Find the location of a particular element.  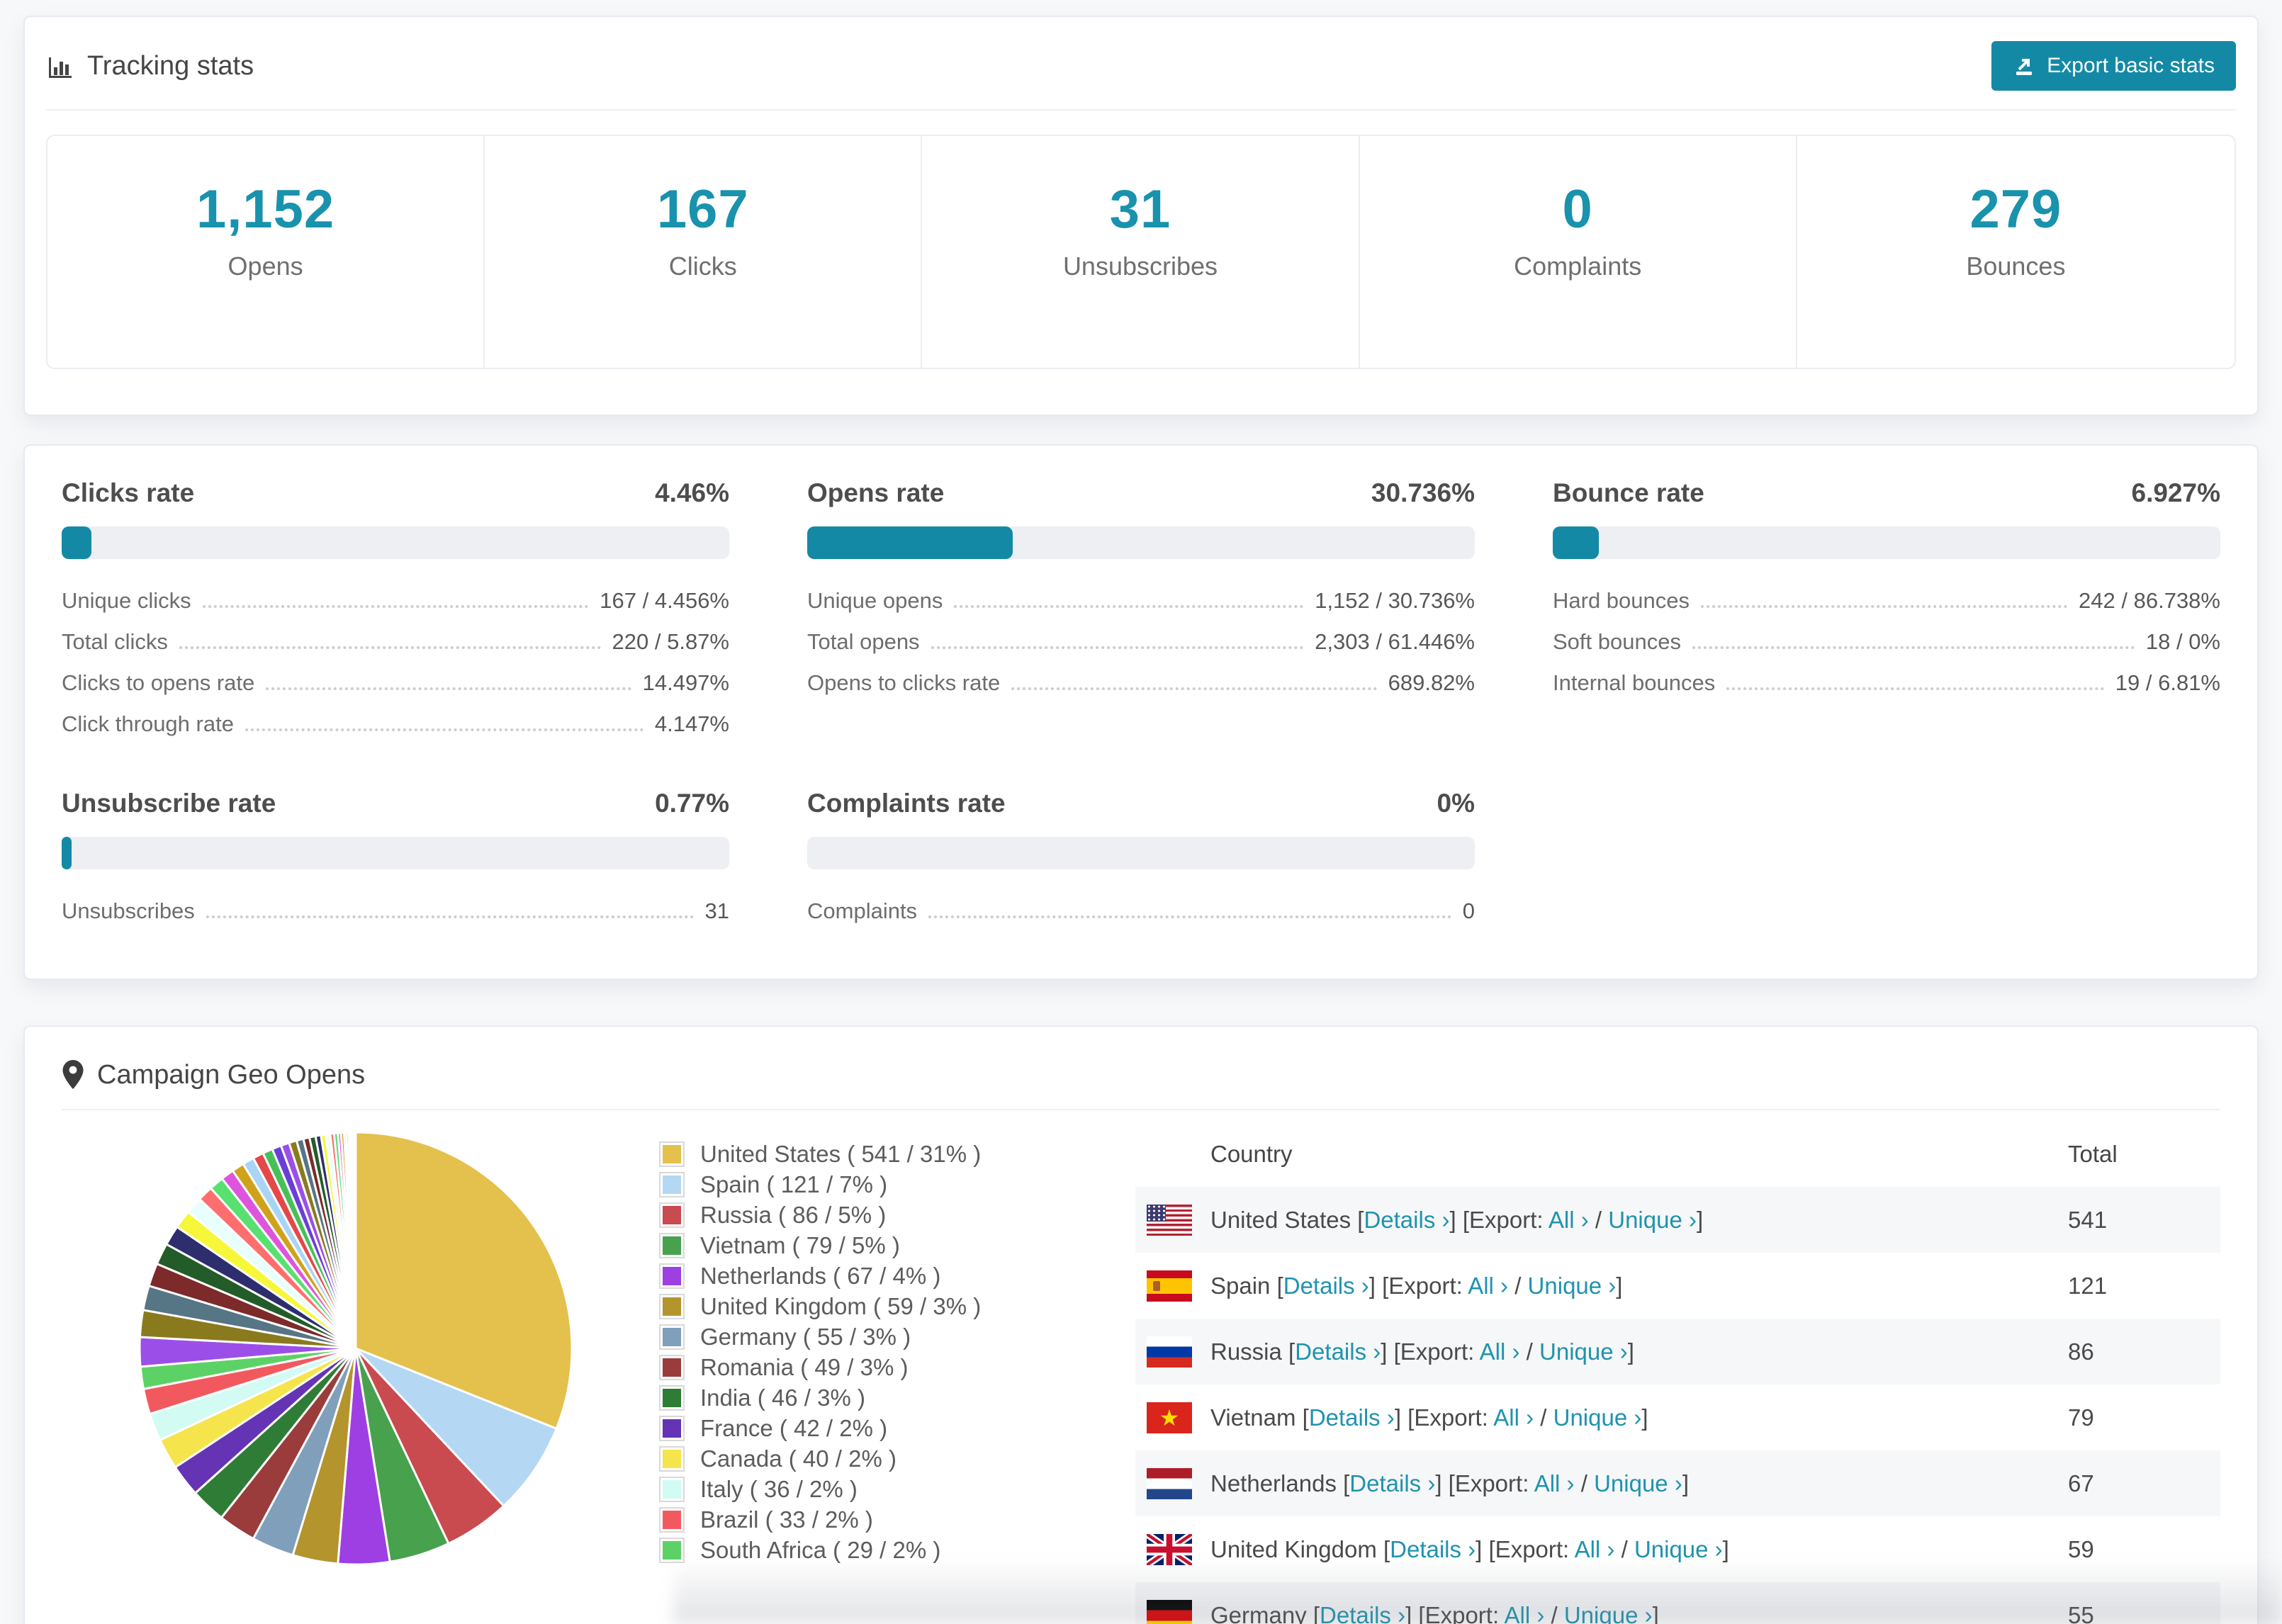

country-name: Vietnam [ is located at coordinates (1259, 1417).